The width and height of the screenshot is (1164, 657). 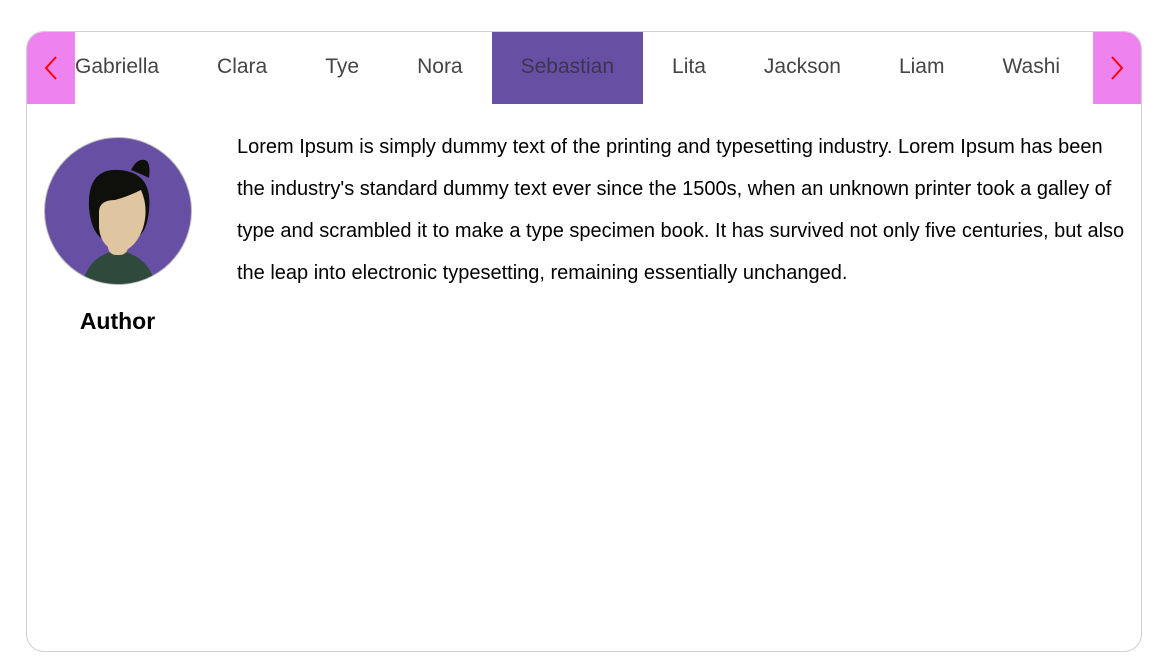 What do you see at coordinates (440, 68) in the screenshot?
I see `tab-nora: Nora` at bounding box center [440, 68].